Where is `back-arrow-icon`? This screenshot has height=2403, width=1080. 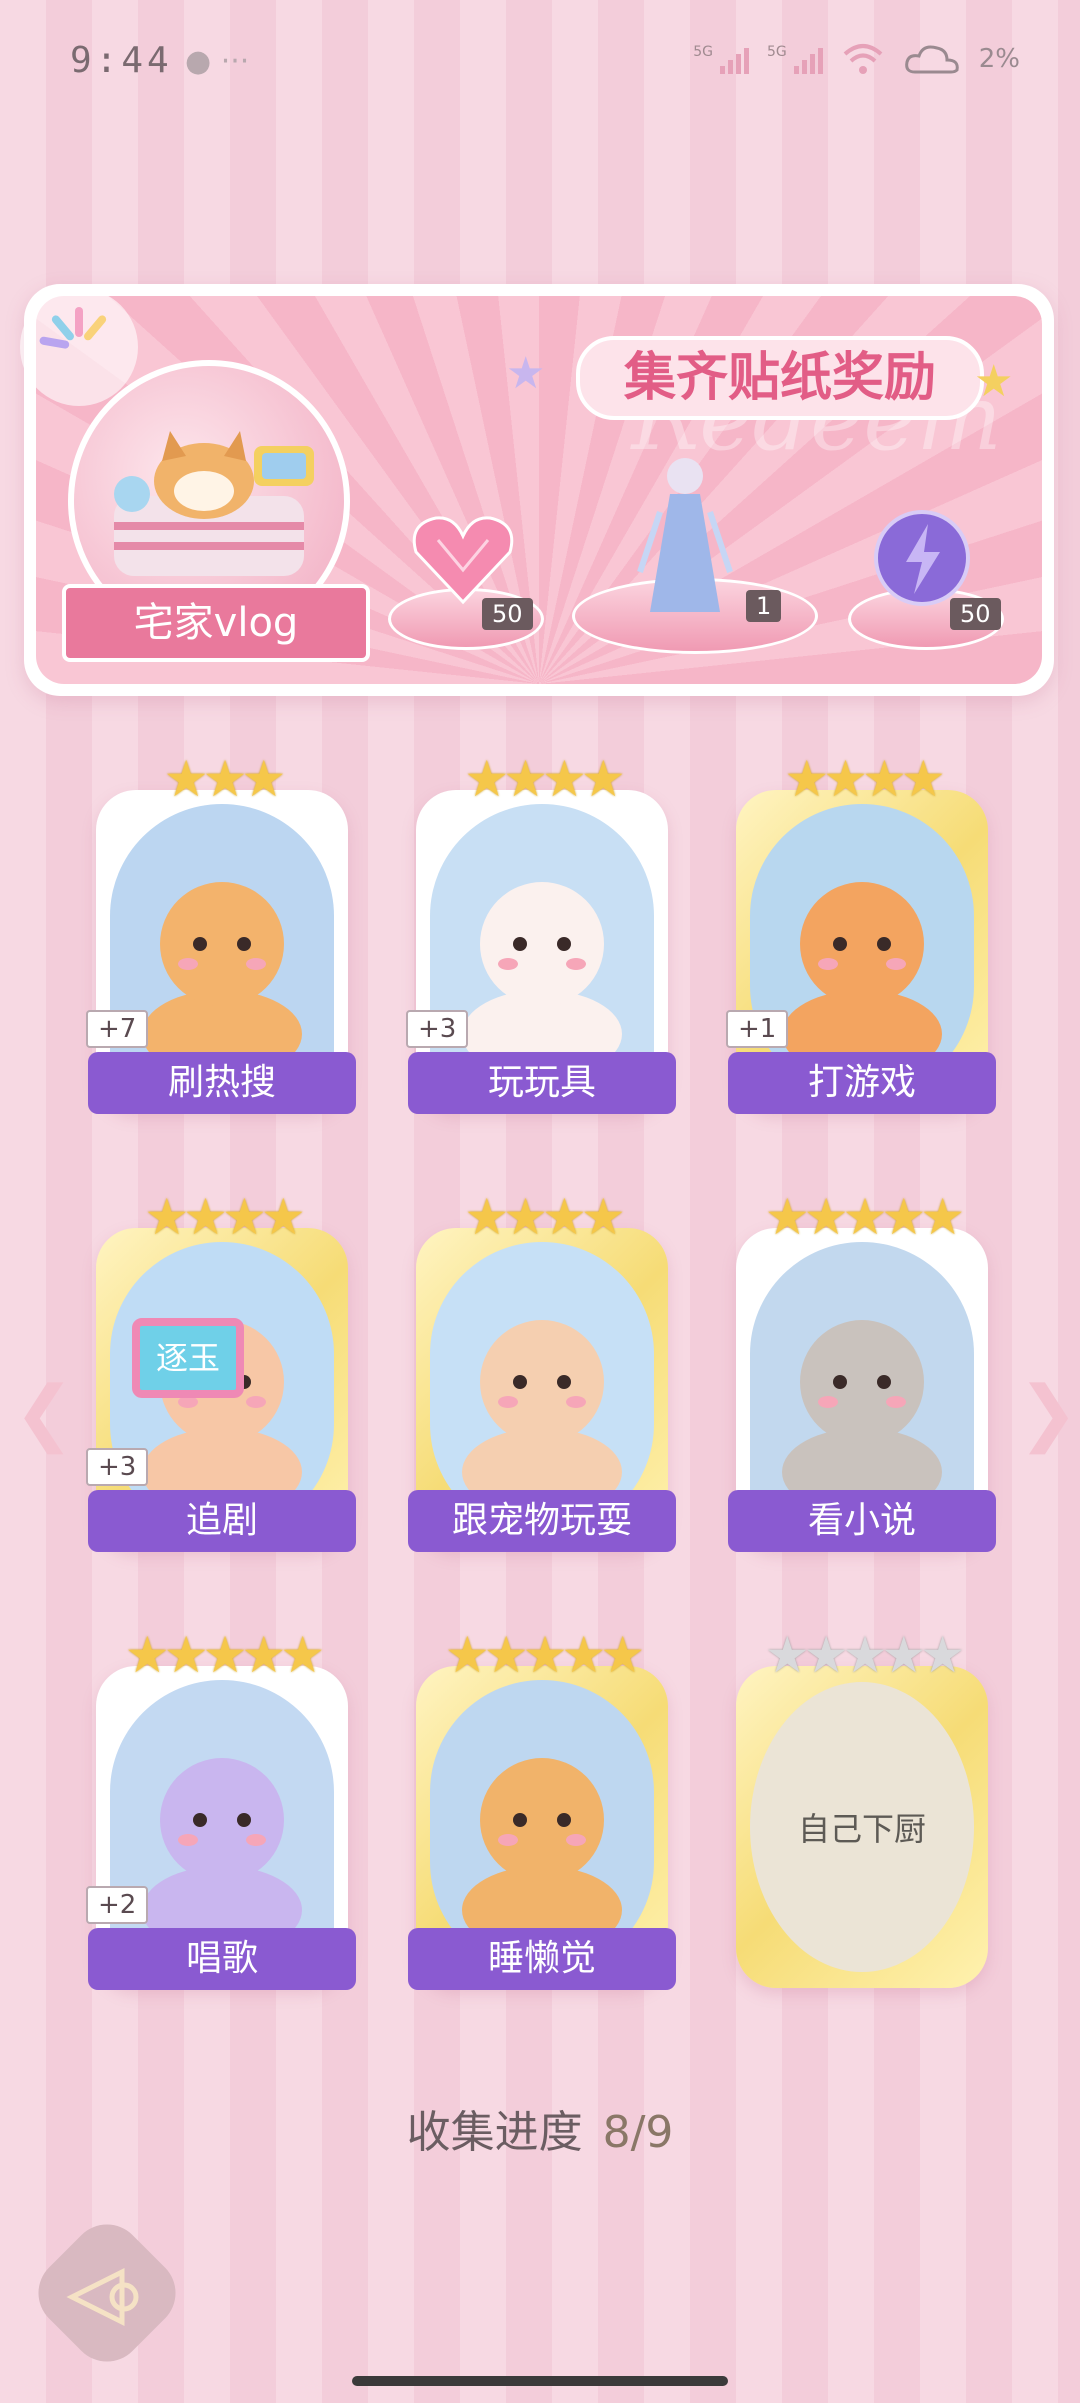 back-arrow-icon is located at coordinates (102, 2297).